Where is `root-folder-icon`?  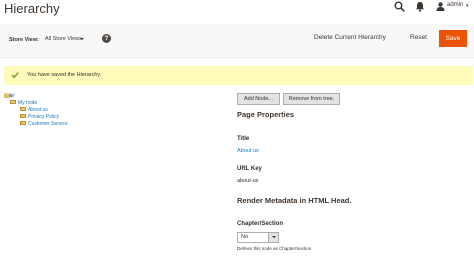 root-folder-icon is located at coordinates (8, 95).